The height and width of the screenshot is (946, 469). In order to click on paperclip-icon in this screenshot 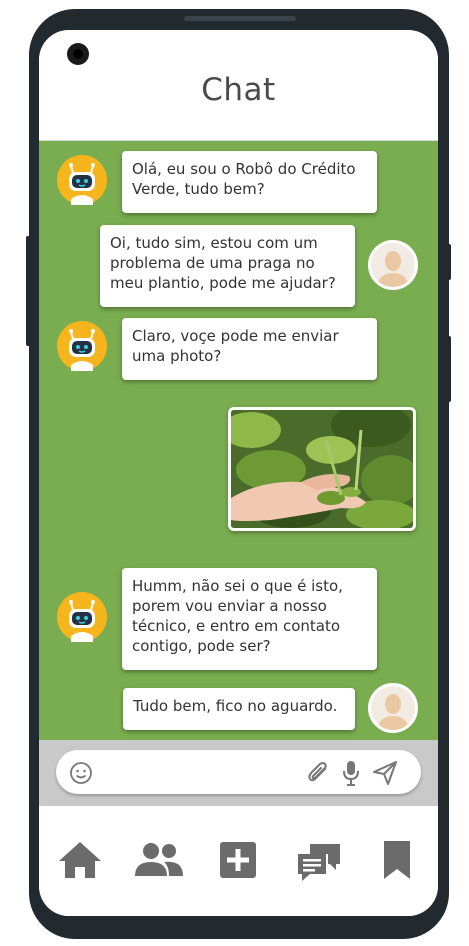, I will do `click(318, 773)`.